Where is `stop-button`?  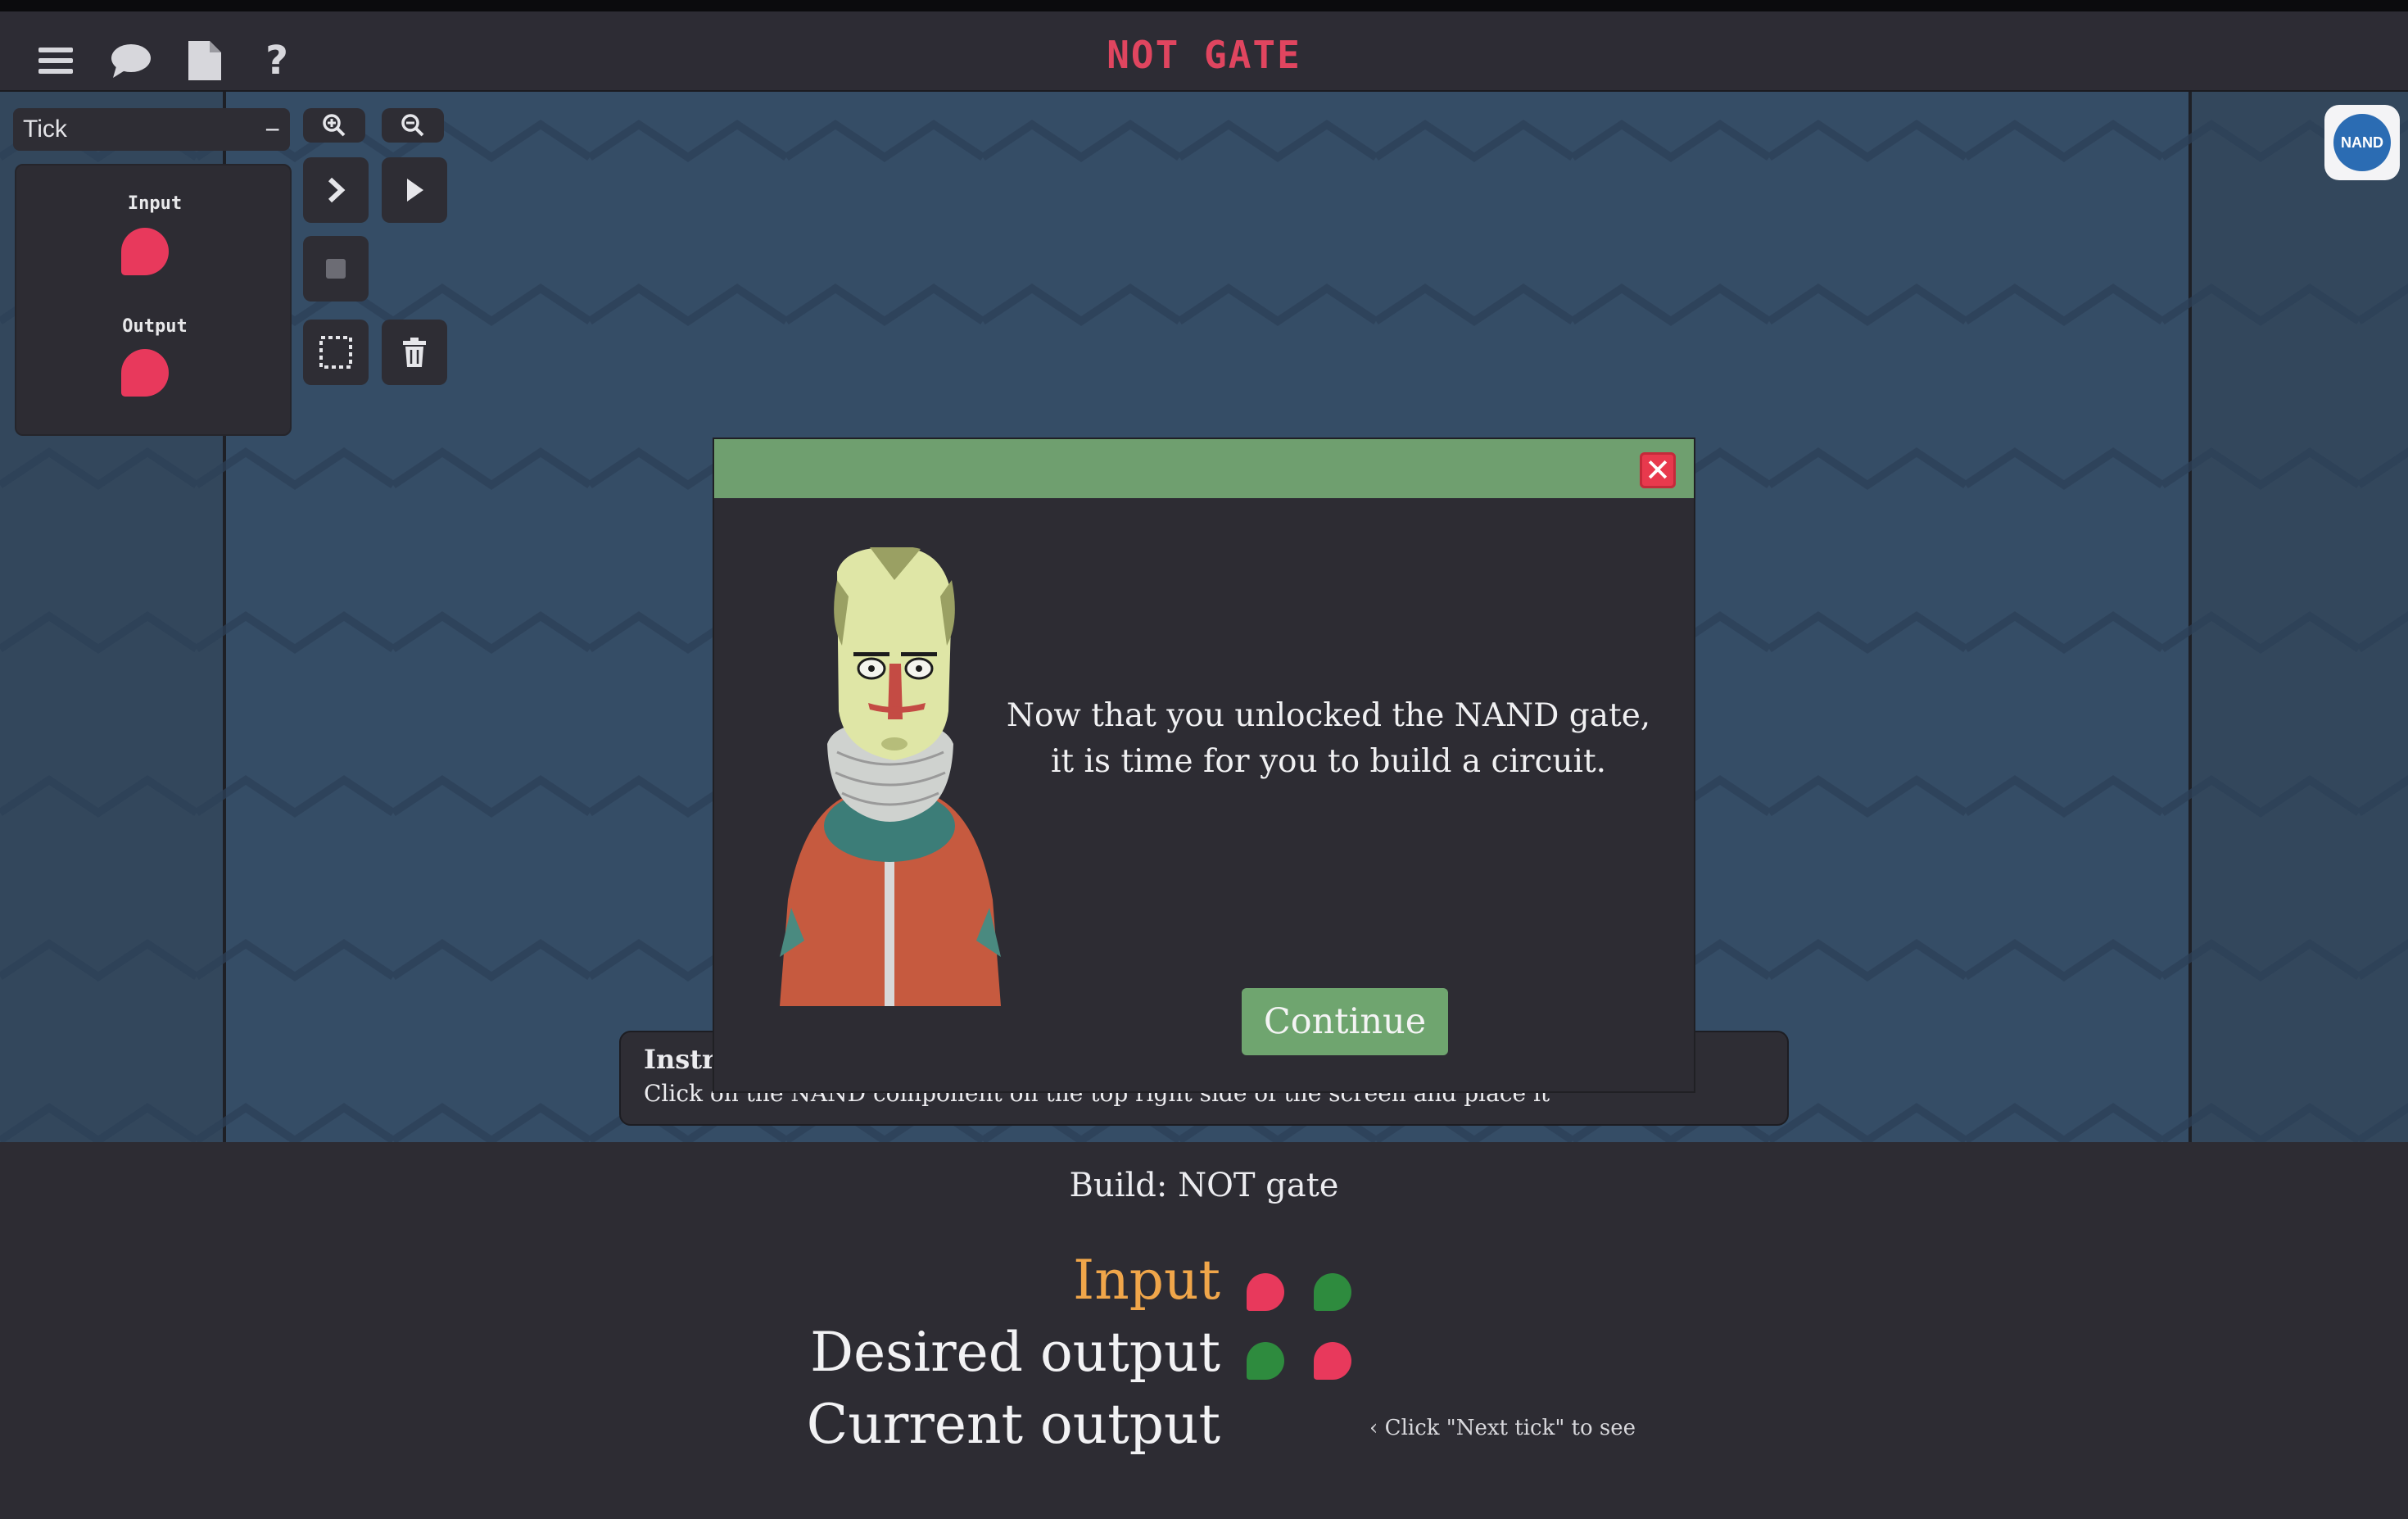
stop-button is located at coordinates (336, 269).